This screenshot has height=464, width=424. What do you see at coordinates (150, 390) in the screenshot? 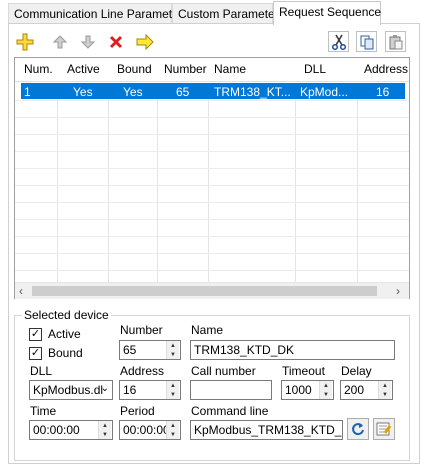
I see `address-input: 16 ▲ ▼` at bounding box center [150, 390].